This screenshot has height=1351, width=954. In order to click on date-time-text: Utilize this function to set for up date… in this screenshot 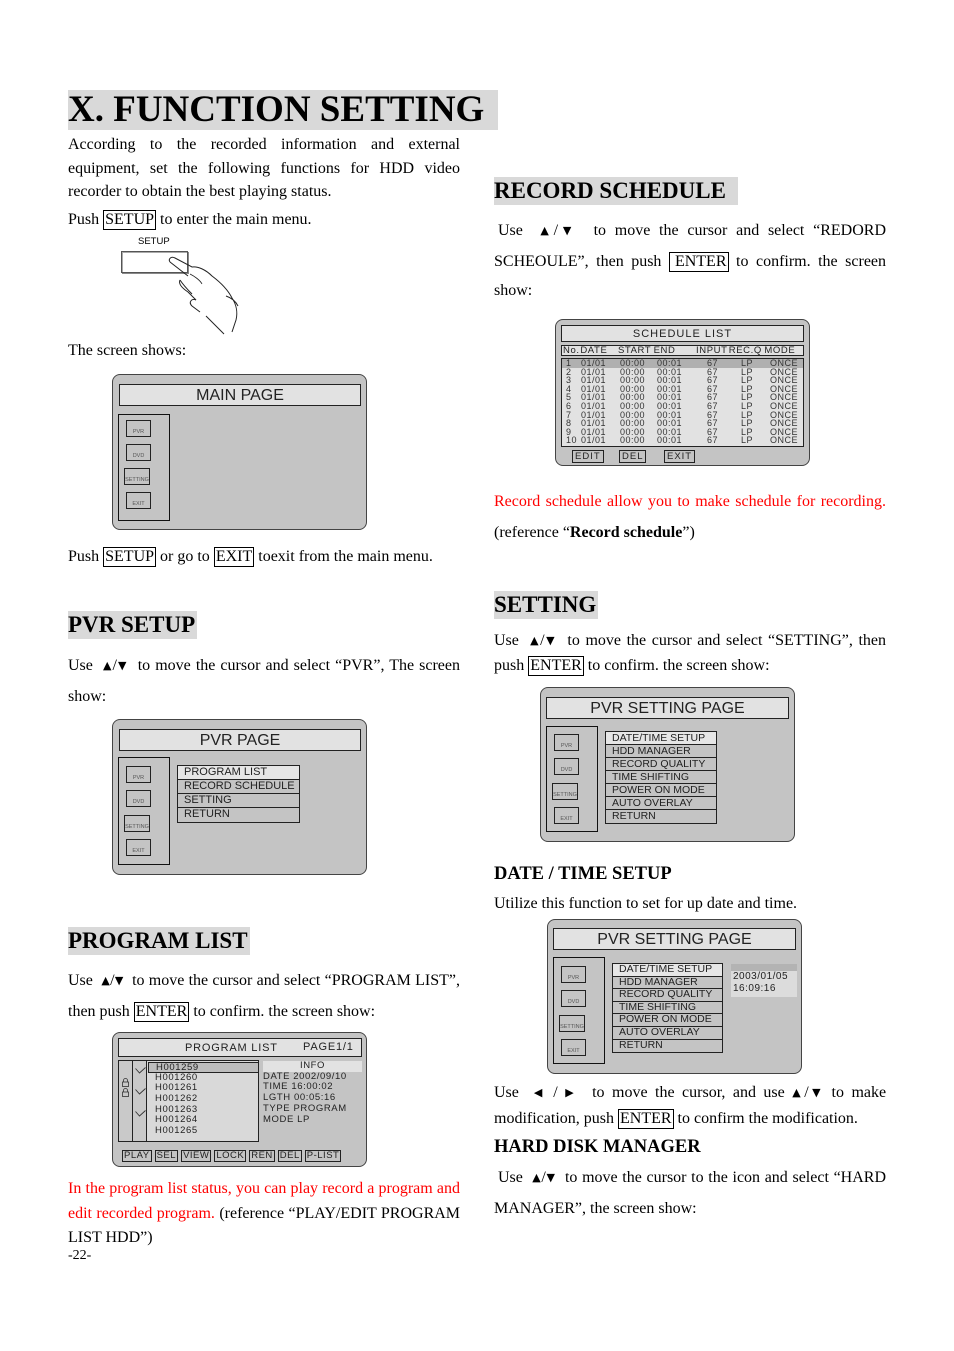, I will do `click(646, 903)`.